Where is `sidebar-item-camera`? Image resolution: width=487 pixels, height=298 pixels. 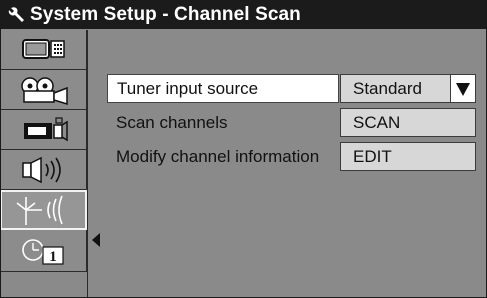
sidebar-item-camera is located at coordinates (44, 130).